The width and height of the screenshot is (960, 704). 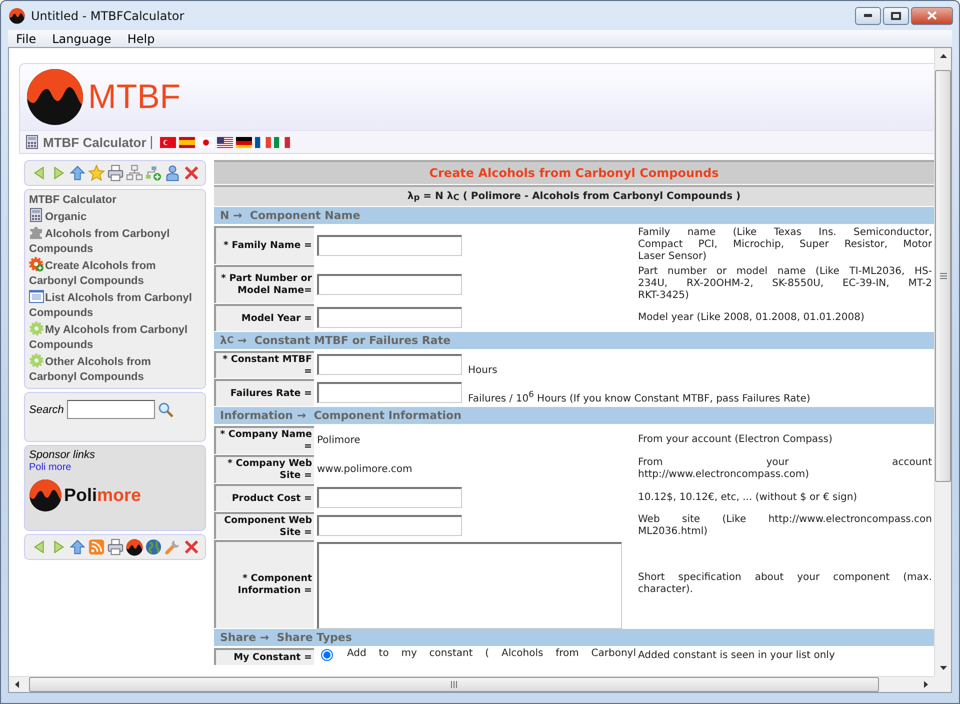 I want to click on close-window-button, so click(x=932, y=15).